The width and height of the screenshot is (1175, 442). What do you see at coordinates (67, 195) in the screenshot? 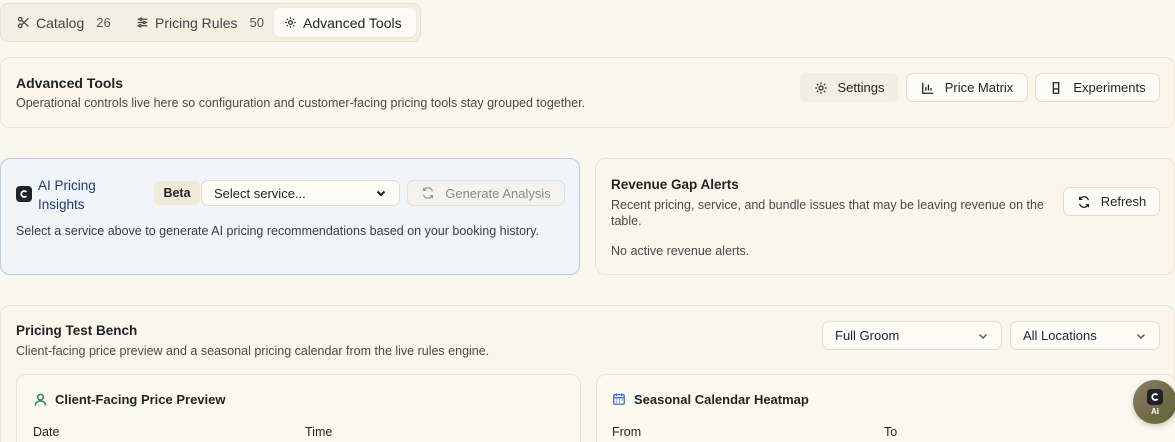
I see `ai-title: AI Pricing Insights` at bounding box center [67, 195].